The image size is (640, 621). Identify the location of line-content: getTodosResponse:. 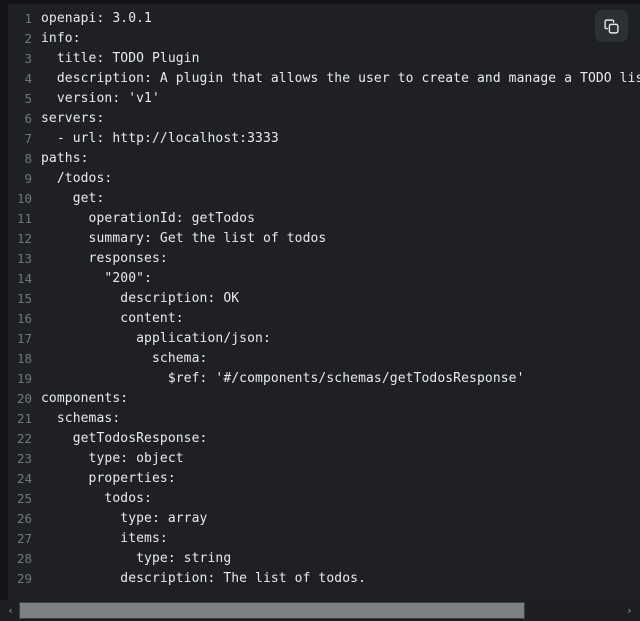
(124, 438).